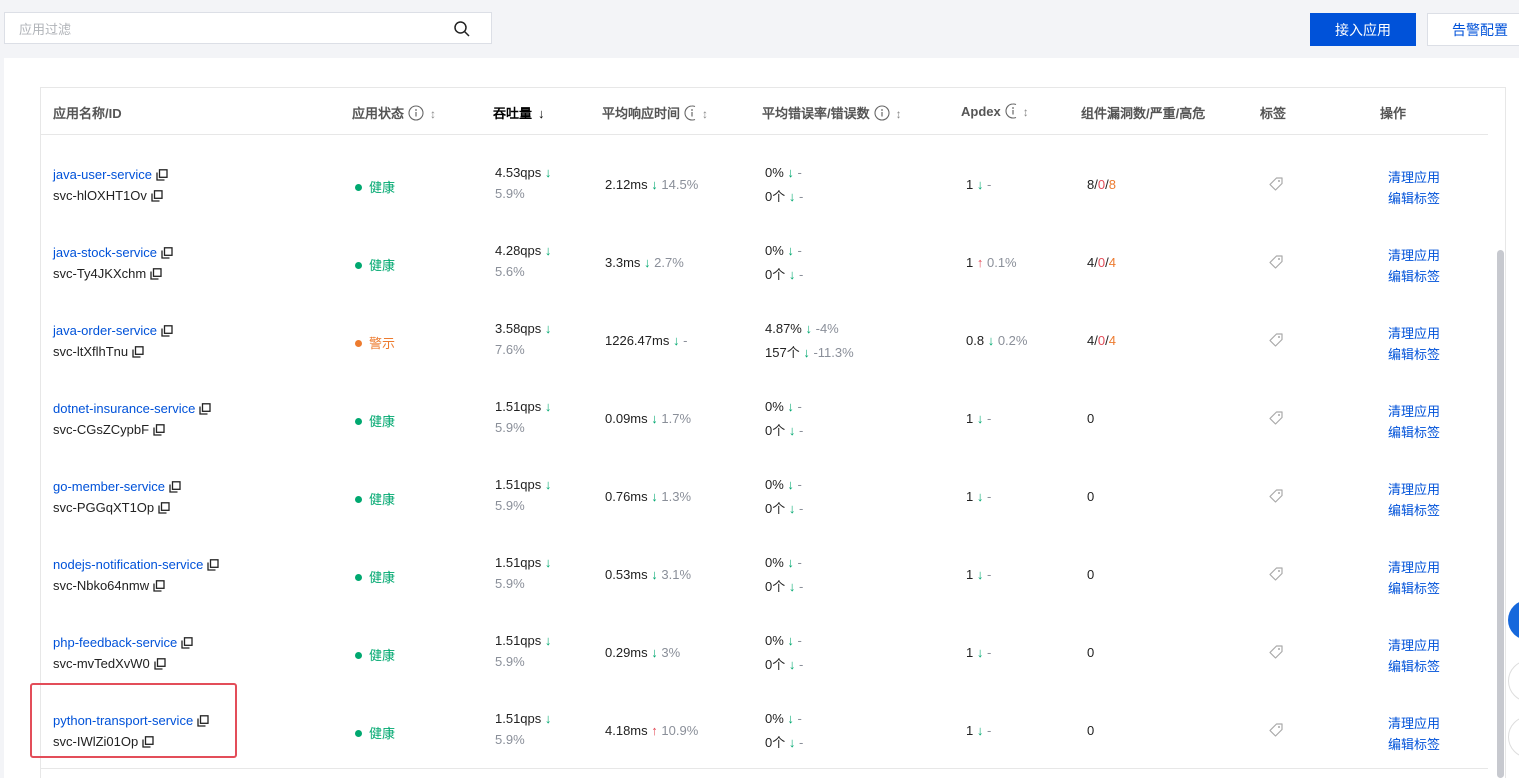 This screenshot has height=778, width=1519. What do you see at coordinates (105, 252) in the screenshot?
I see `app-name-link: java-stock-service` at bounding box center [105, 252].